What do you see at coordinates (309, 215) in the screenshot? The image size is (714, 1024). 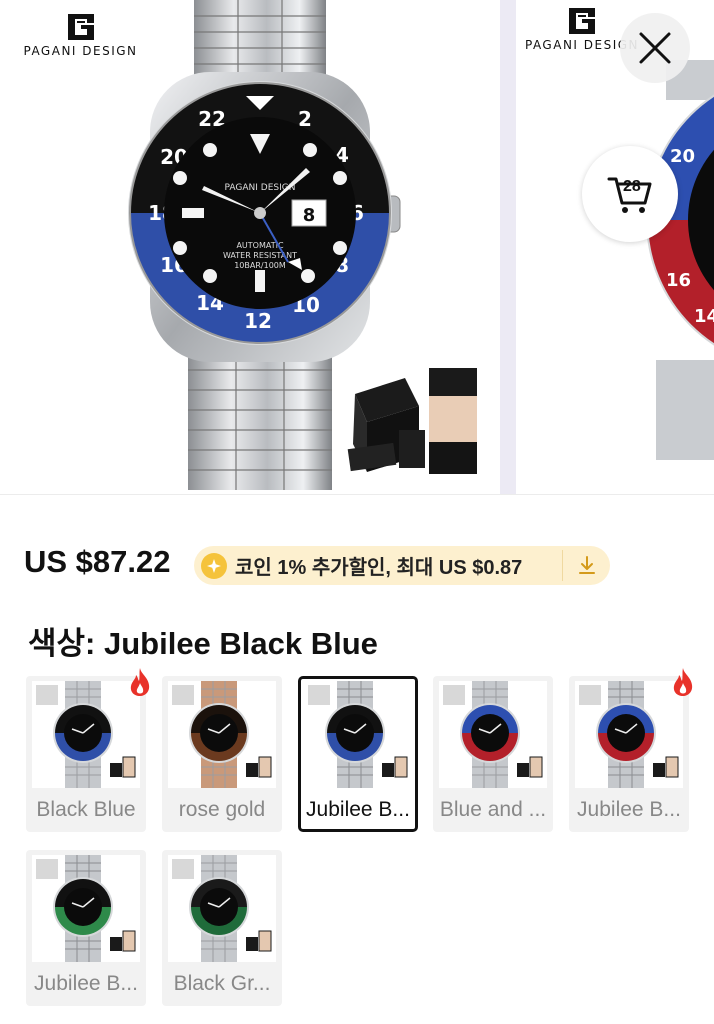 I see `svg-text: 8` at bounding box center [309, 215].